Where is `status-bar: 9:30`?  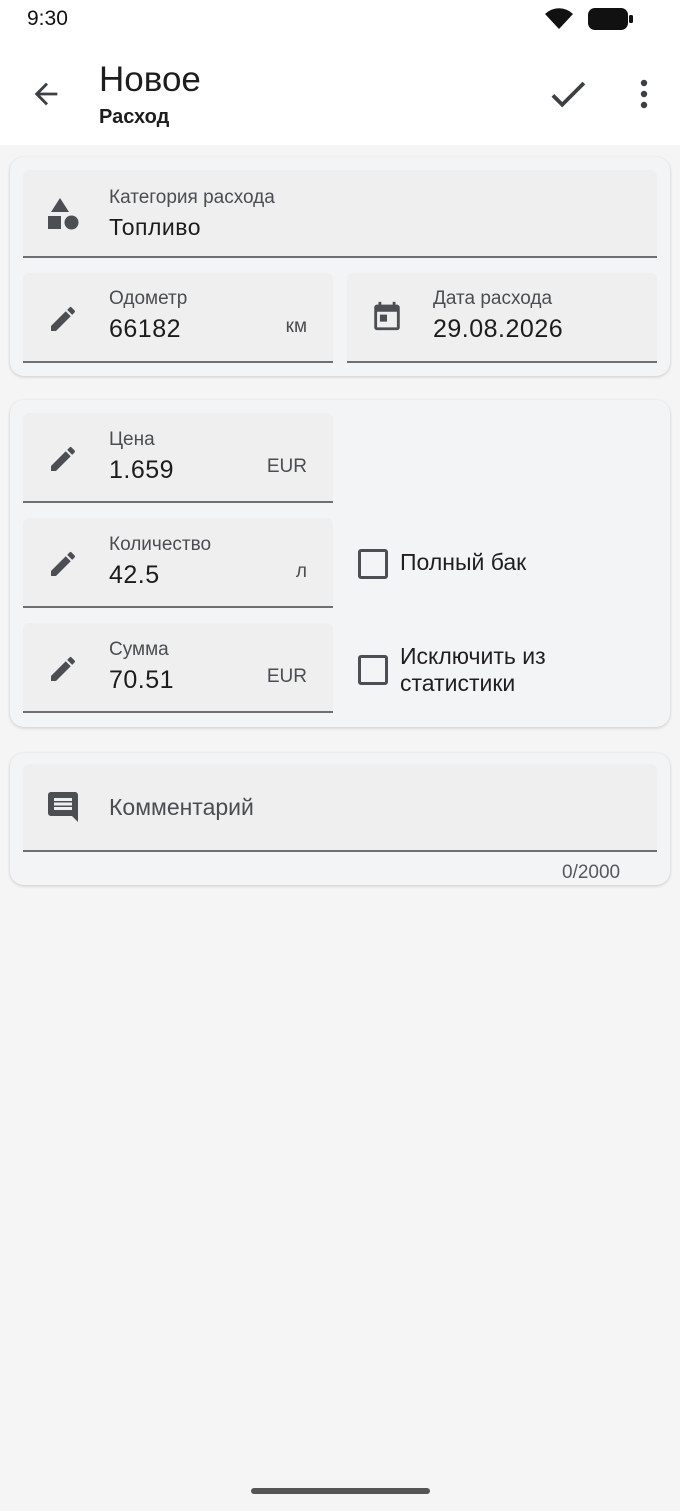
status-bar: 9:30 is located at coordinates (340, 20).